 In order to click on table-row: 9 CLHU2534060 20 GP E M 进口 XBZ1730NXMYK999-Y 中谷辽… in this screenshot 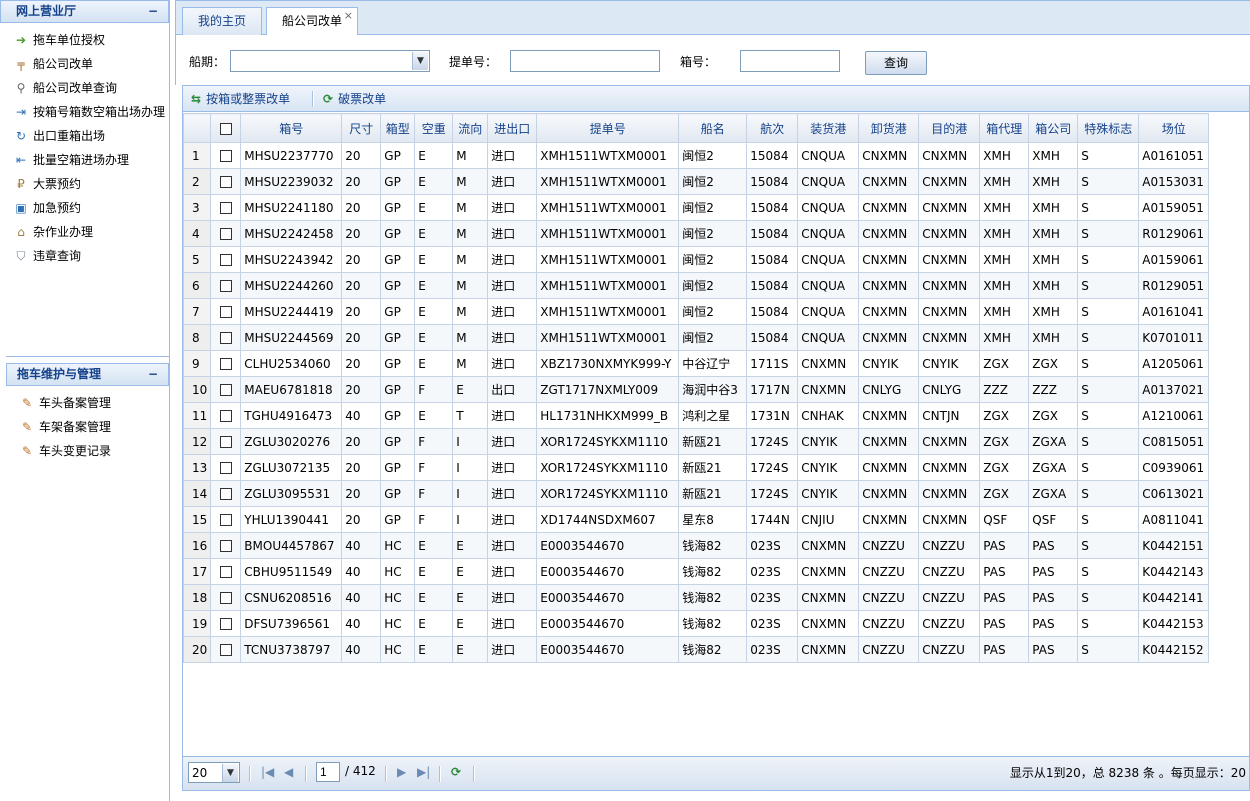, I will do `click(696, 363)`.